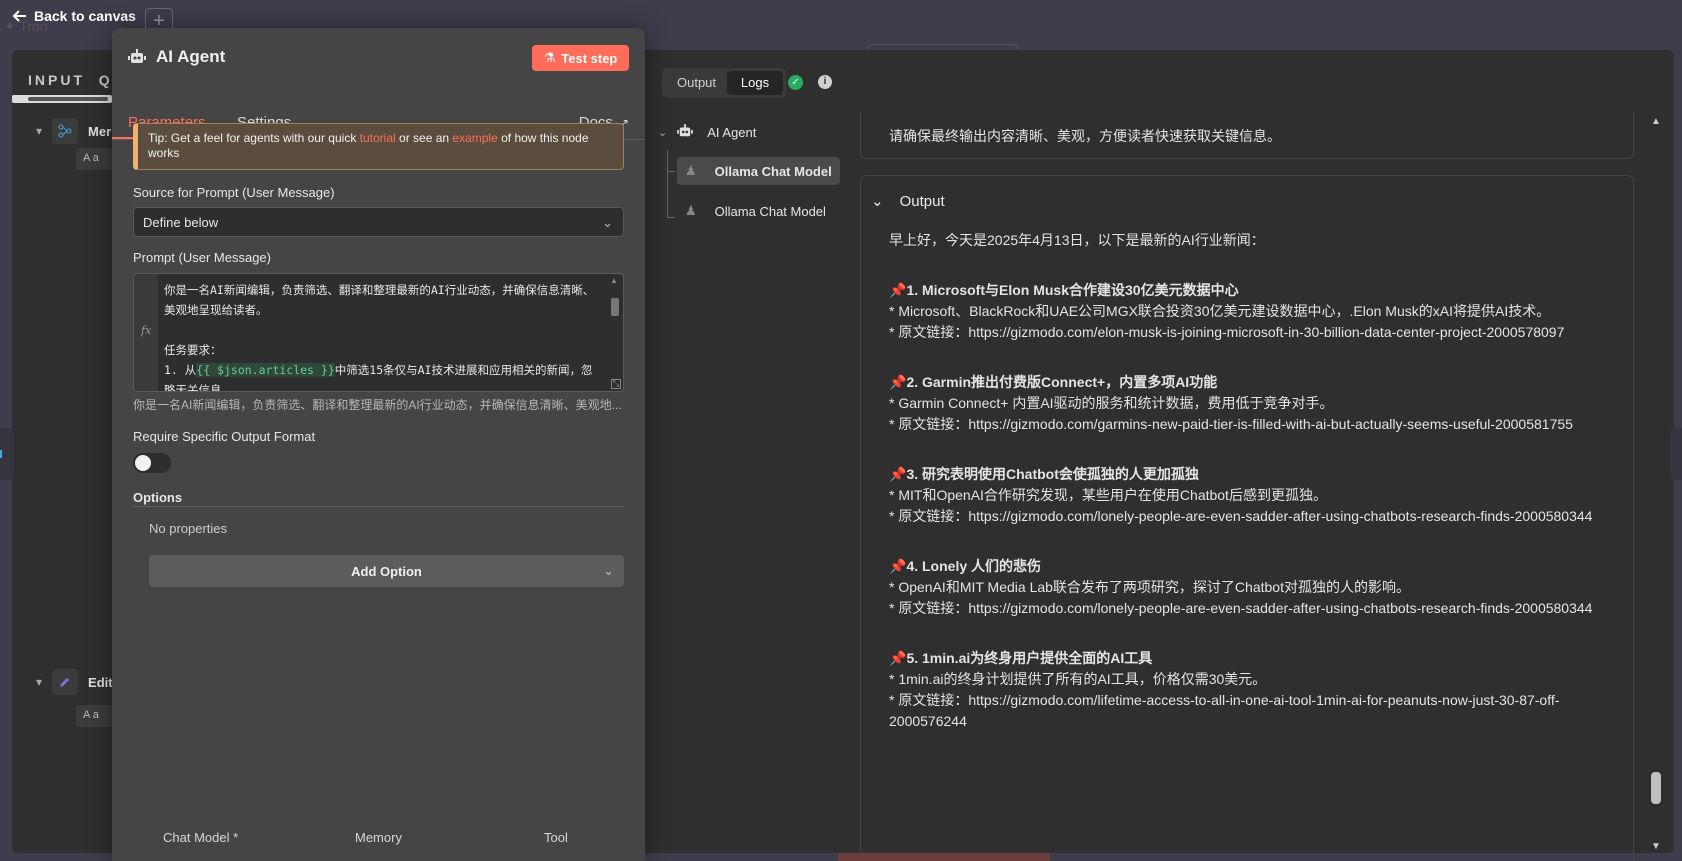  I want to click on previous-output-card: 请确保最终输出内容清晰、美观，方便读者快速获取关键信息。, so click(1247, 135).